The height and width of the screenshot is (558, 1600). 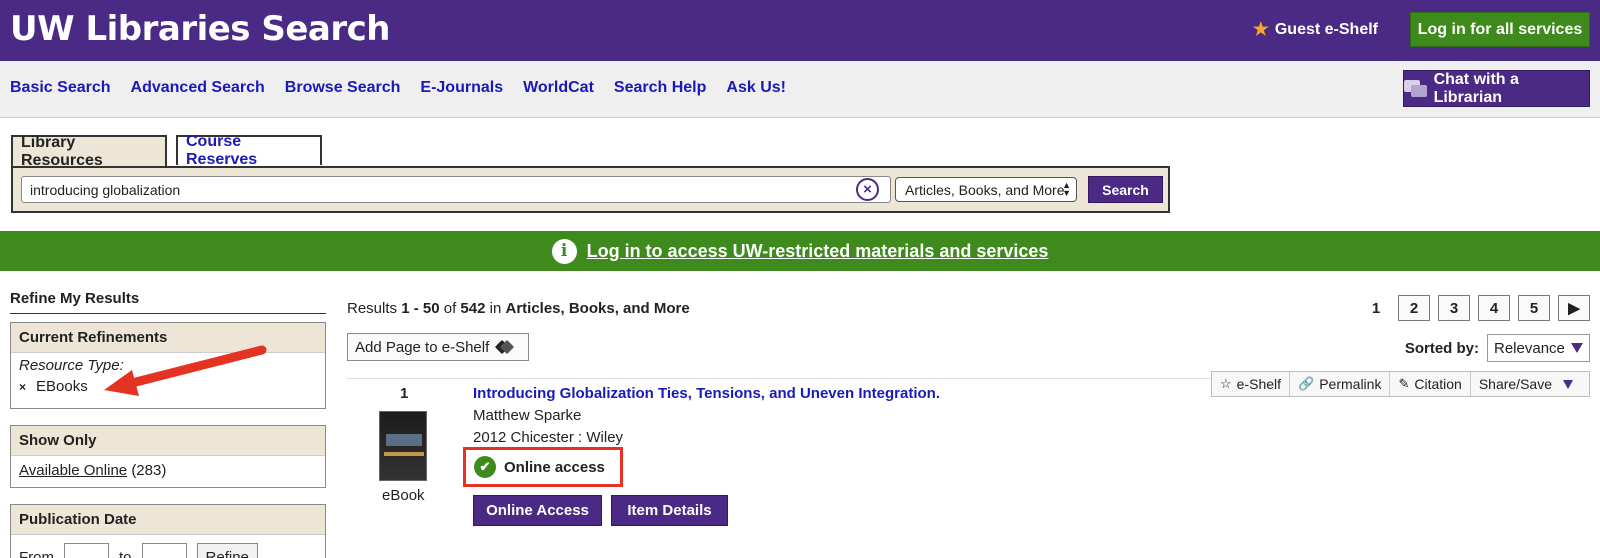 What do you see at coordinates (1260, 29) in the screenshot?
I see `star-icon: ★` at bounding box center [1260, 29].